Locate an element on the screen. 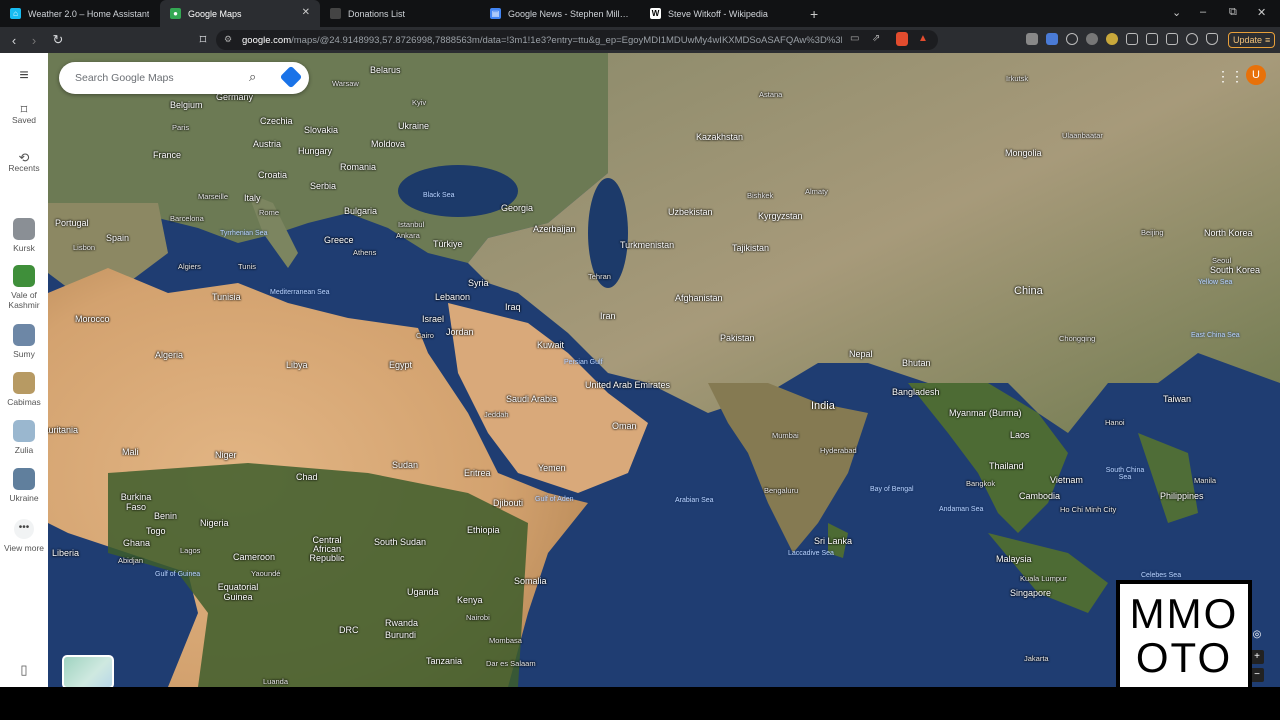 This screenshot has height=720, width=1280. close-window-button: ✕ is located at coordinates (1261, 12).